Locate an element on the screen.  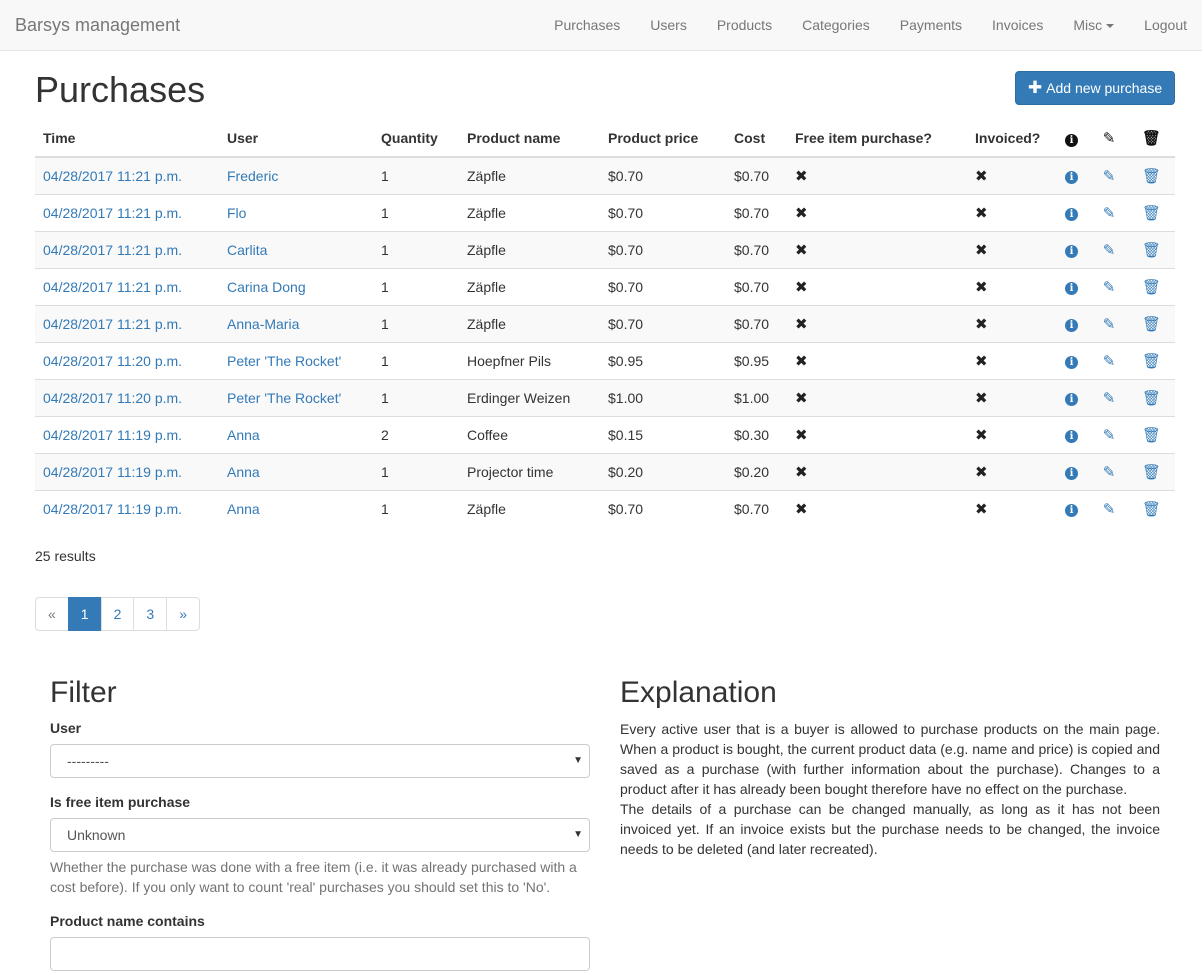
user-link: Flo is located at coordinates (236, 213).